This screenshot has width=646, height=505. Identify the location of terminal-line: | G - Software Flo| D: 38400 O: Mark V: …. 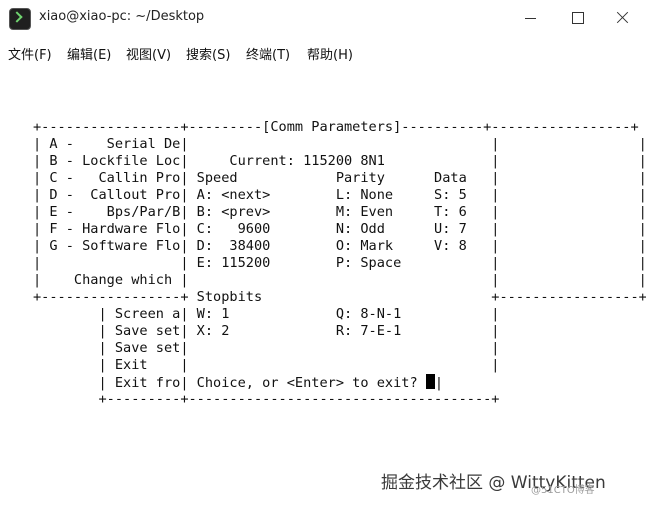
(339, 246).